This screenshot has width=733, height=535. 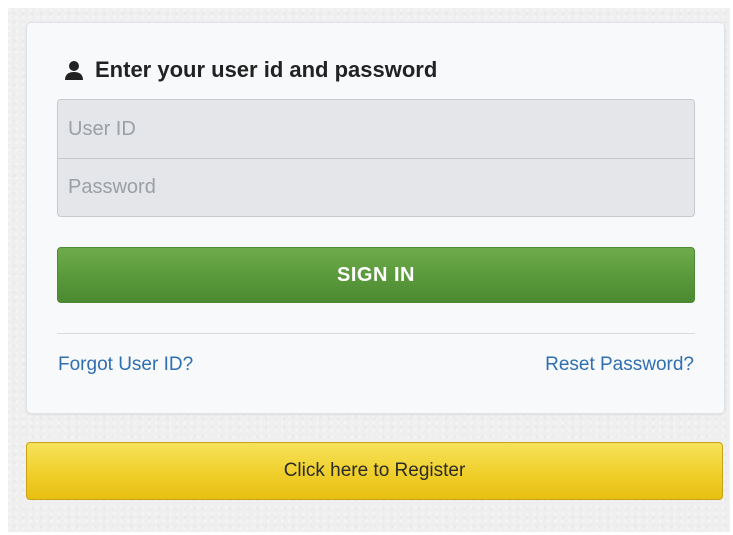 I want to click on password-input, so click(x=376, y=187).